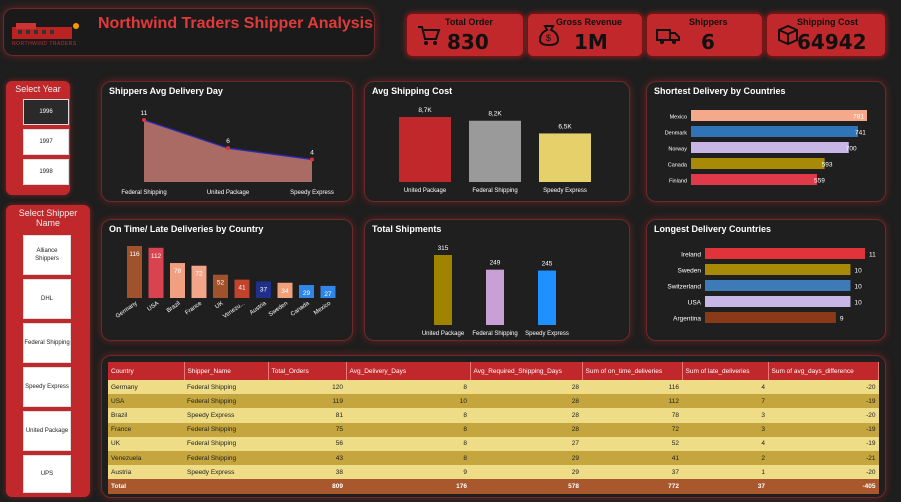 The width and height of the screenshot is (901, 502). I want to click on table-total-cell: -405, so click(823, 486).